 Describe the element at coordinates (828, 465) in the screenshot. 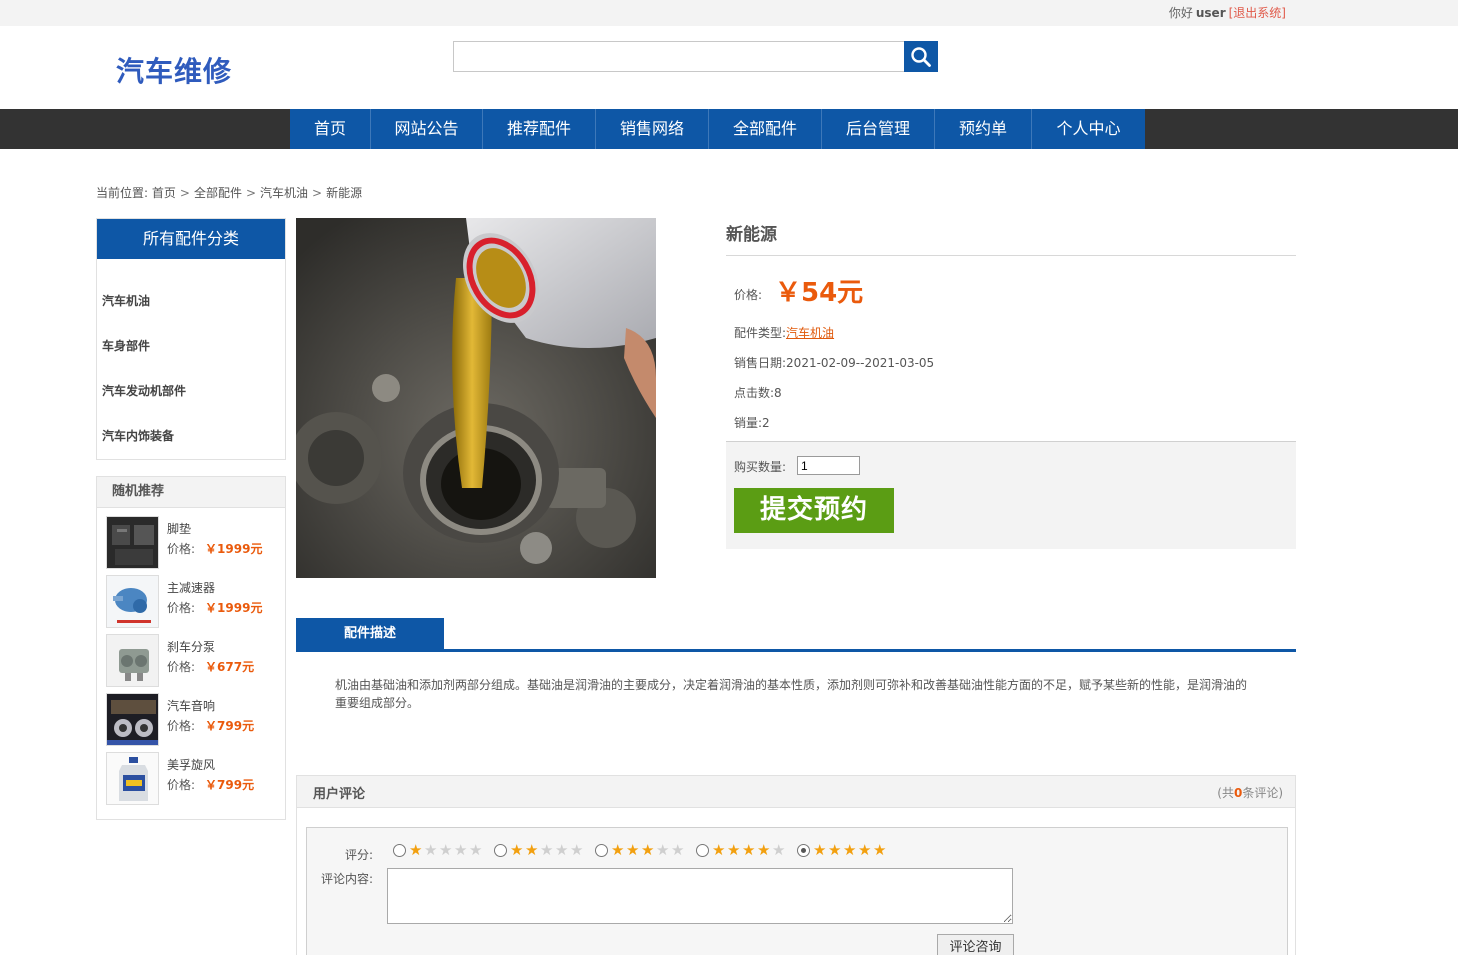

I see `quantity-input` at that location.